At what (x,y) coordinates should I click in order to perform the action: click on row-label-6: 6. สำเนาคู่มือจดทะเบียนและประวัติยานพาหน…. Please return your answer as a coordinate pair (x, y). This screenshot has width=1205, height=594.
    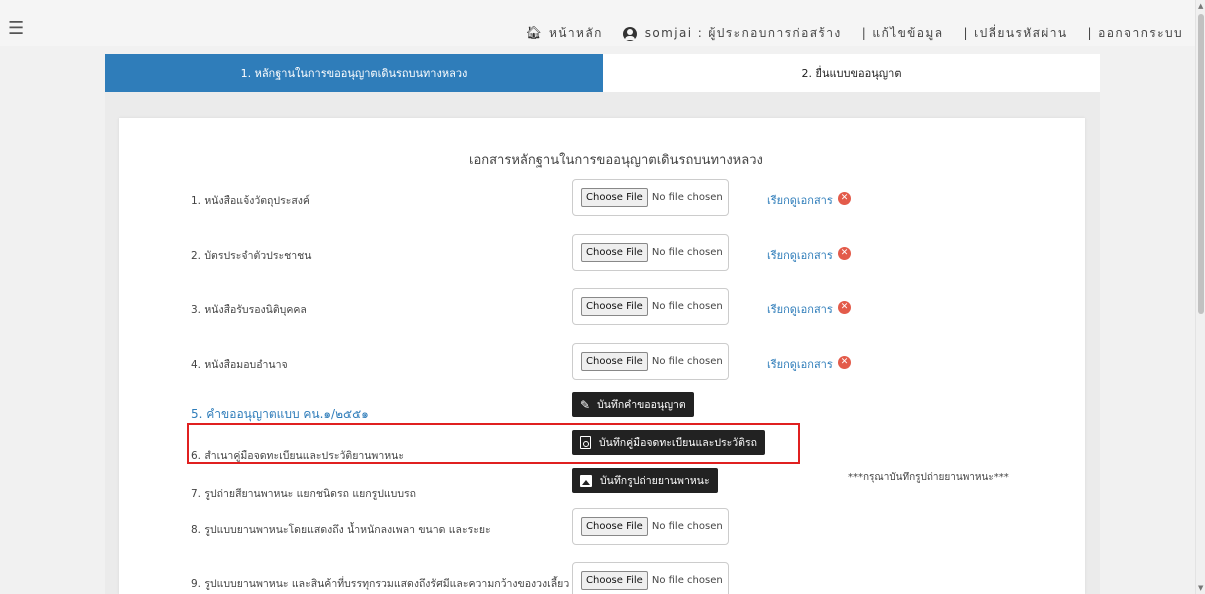
    Looking at the image, I should click on (297, 456).